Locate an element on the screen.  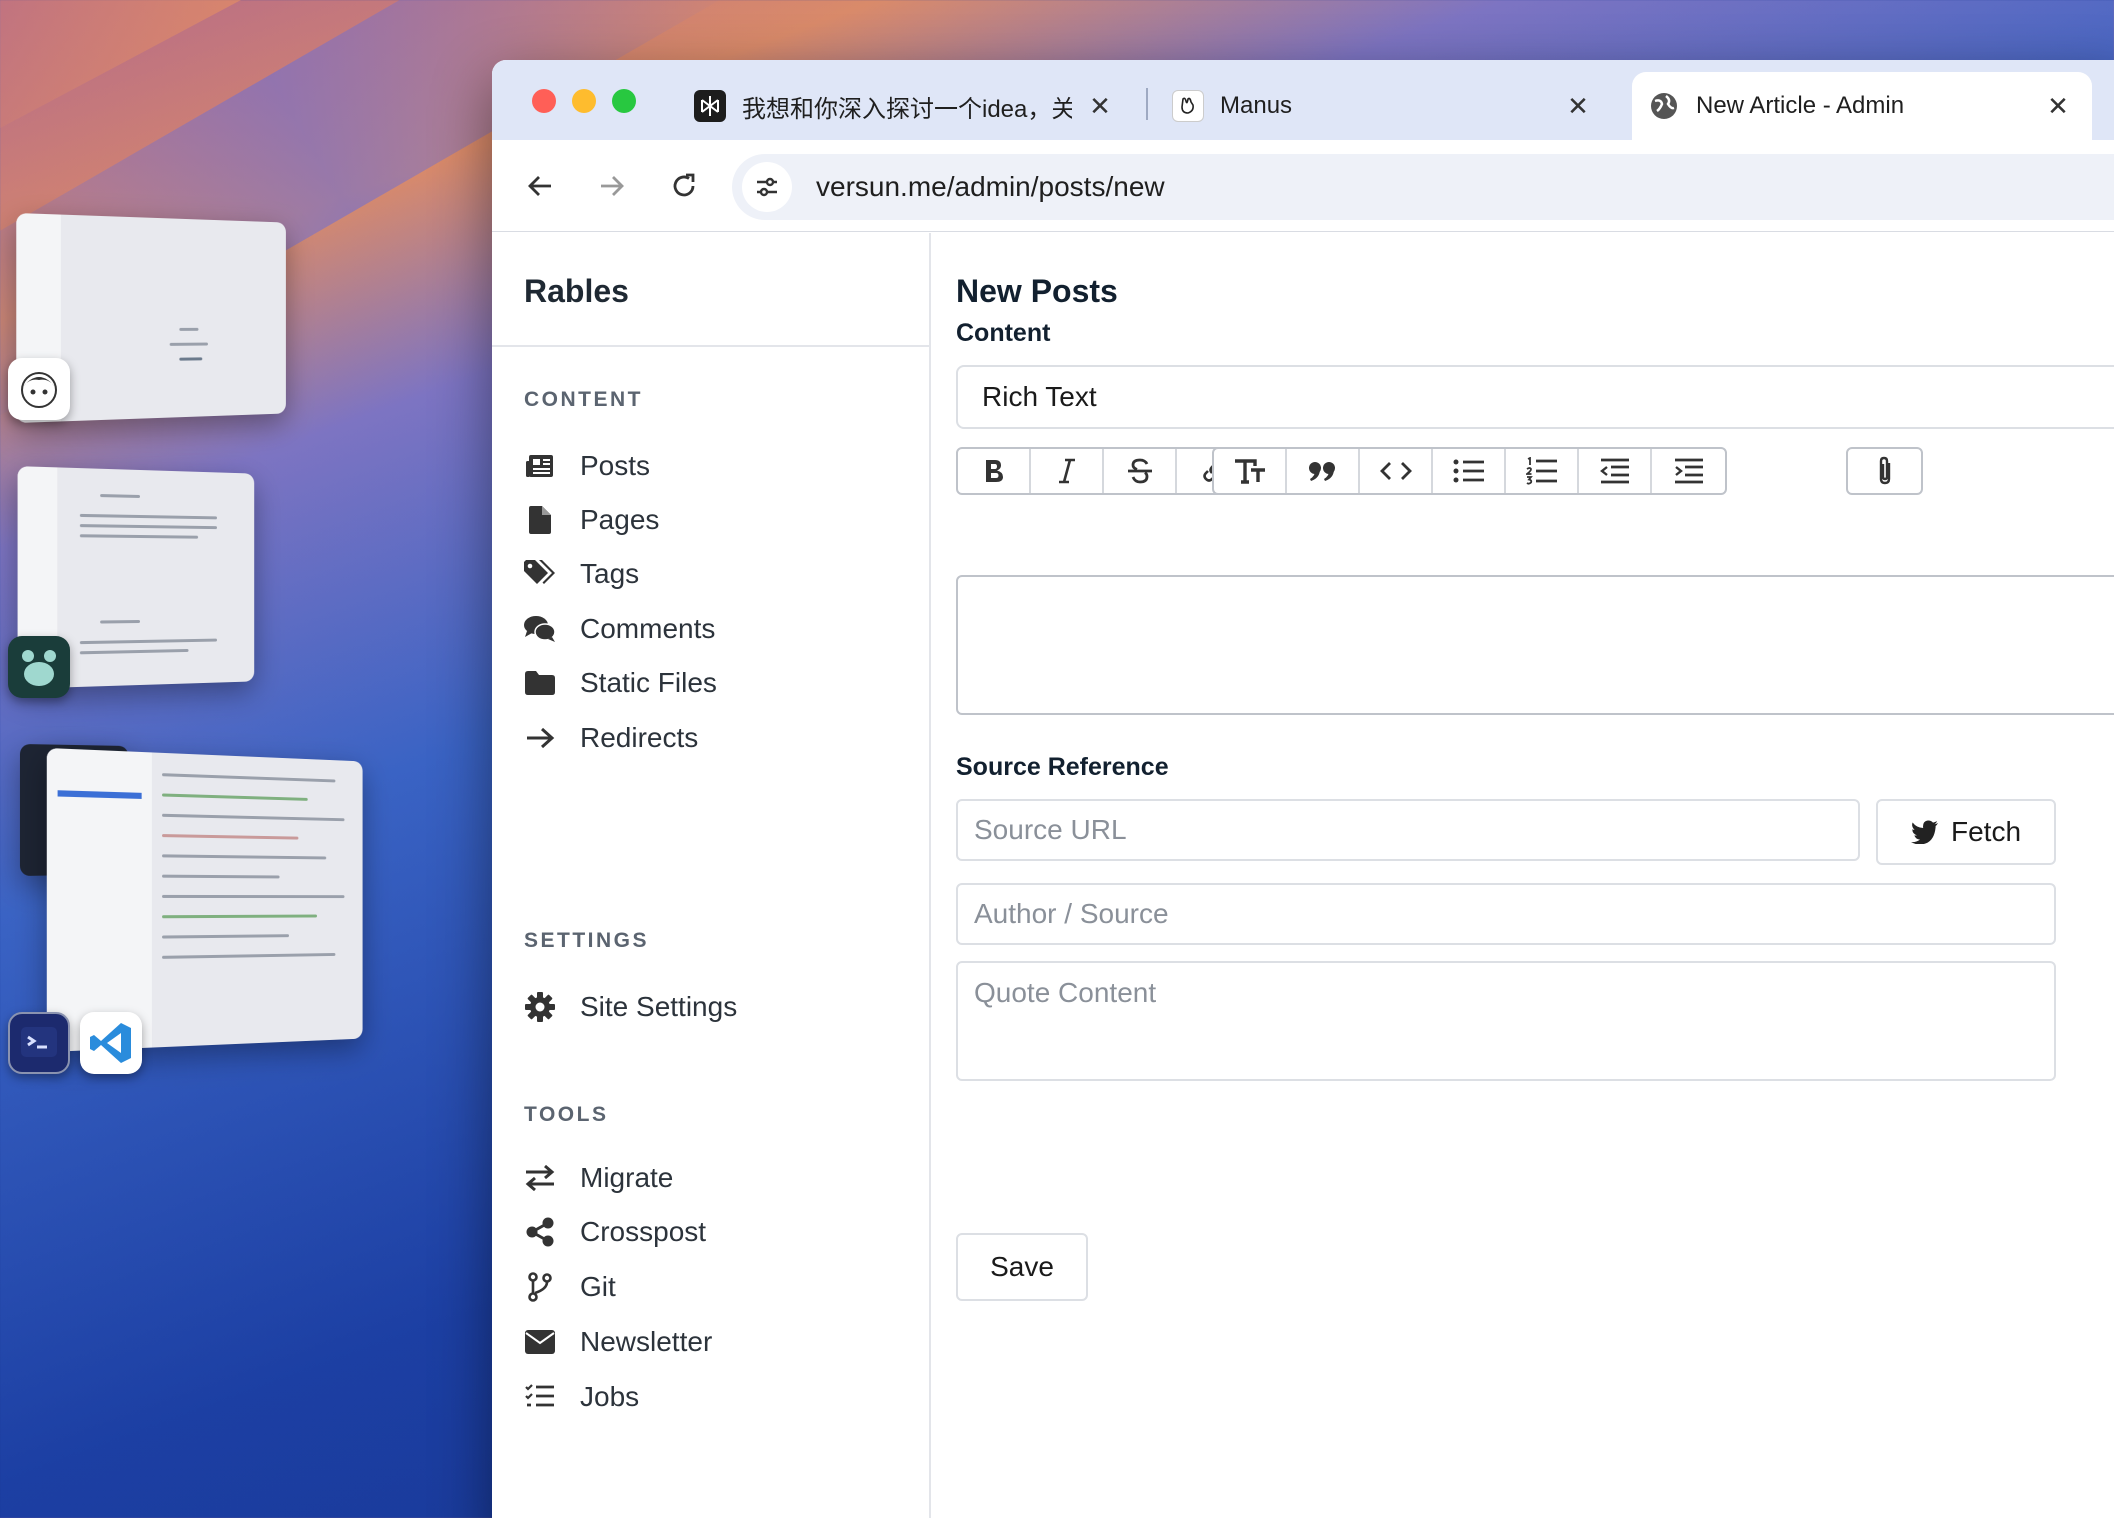
tab-new-article: New Article - Admin ✕ is located at coordinates (1862, 106).